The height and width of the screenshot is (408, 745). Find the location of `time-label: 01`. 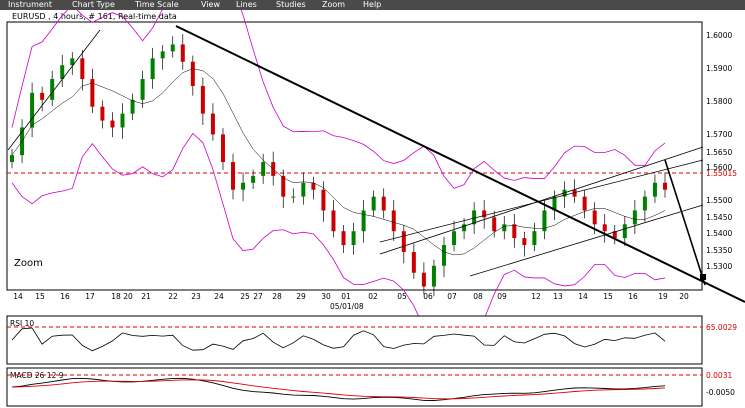

time-label: 01 is located at coordinates (346, 296).